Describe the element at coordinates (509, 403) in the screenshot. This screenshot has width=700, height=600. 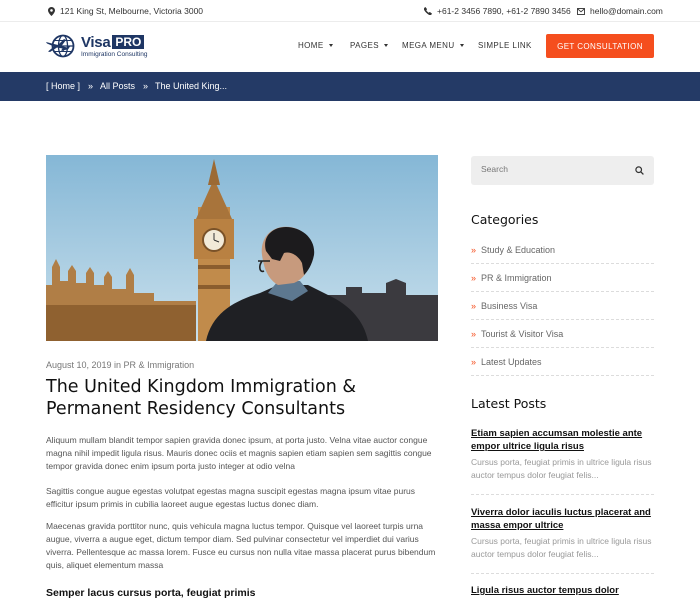
I see `latest-posts-heading: Latest Posts` at that location.